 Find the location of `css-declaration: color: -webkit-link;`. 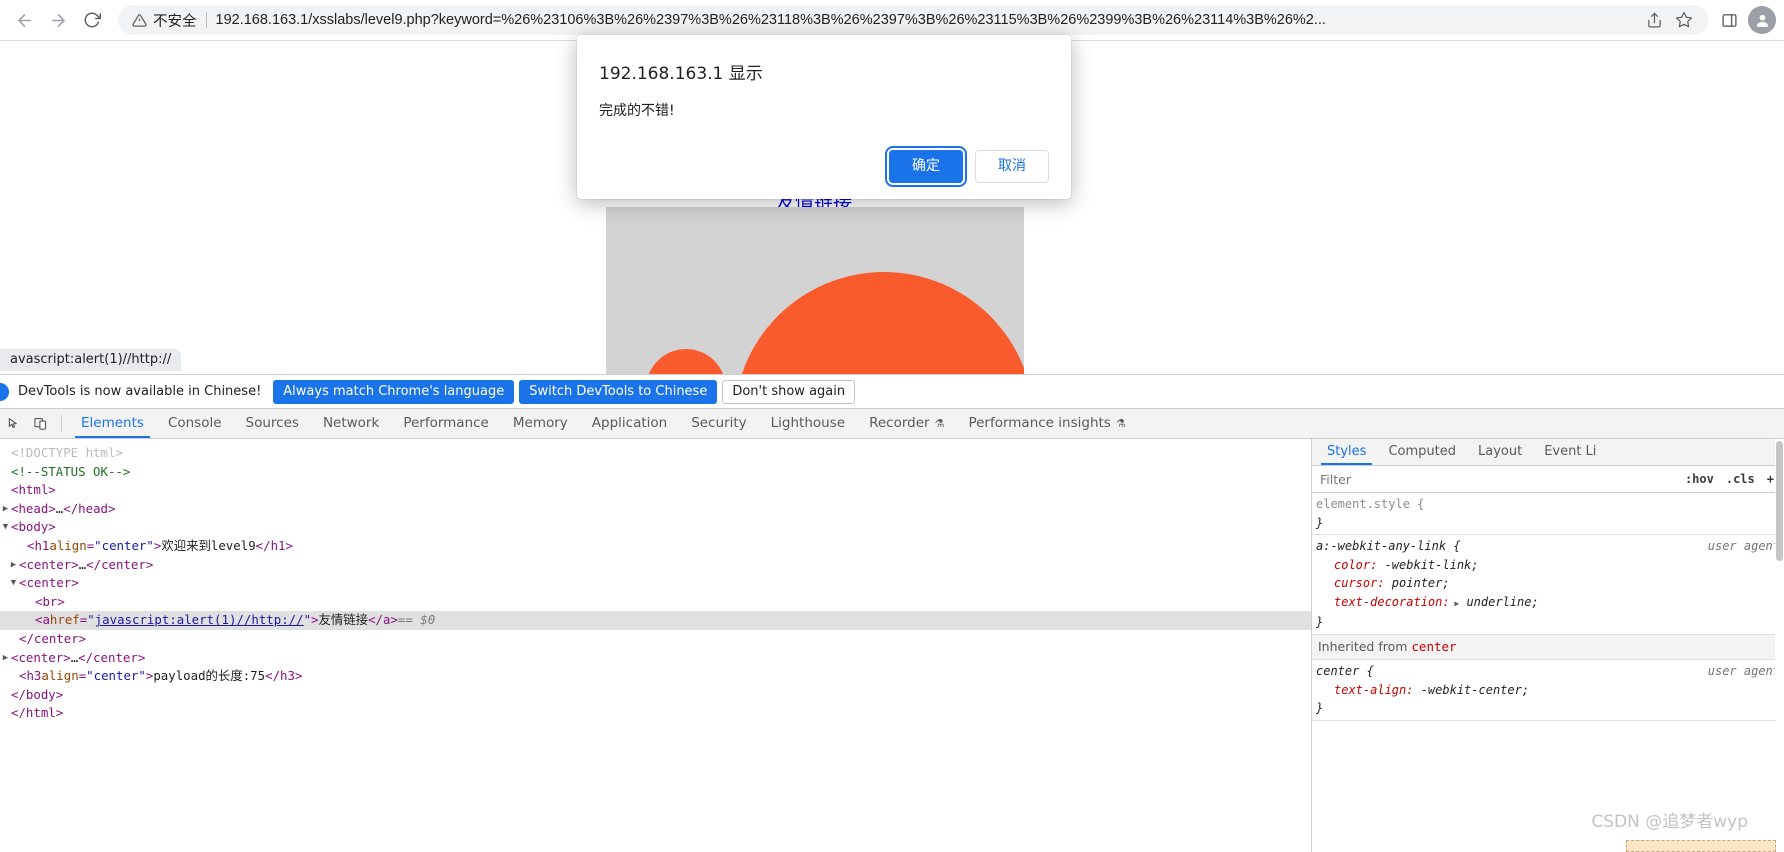

css-declaration: color: -webkit-link; is located at coordinates (1550, 565).